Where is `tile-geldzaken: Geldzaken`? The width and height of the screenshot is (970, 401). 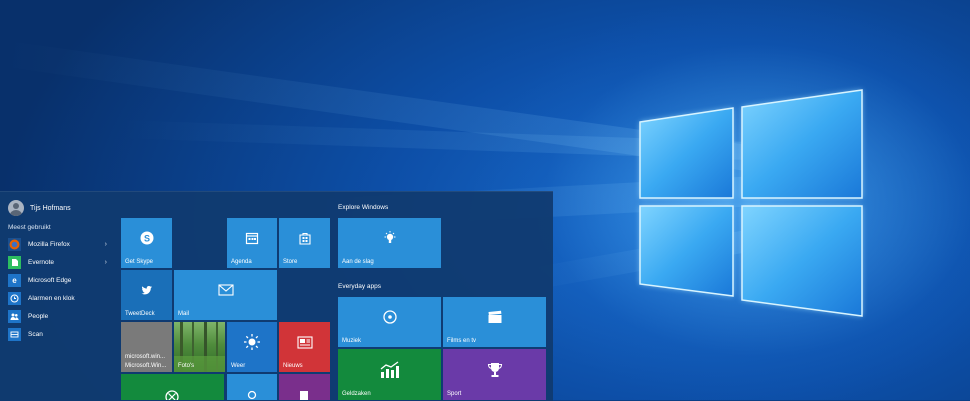
tile-geldzaken: Geldzaken is located at coordinates (389, 374).